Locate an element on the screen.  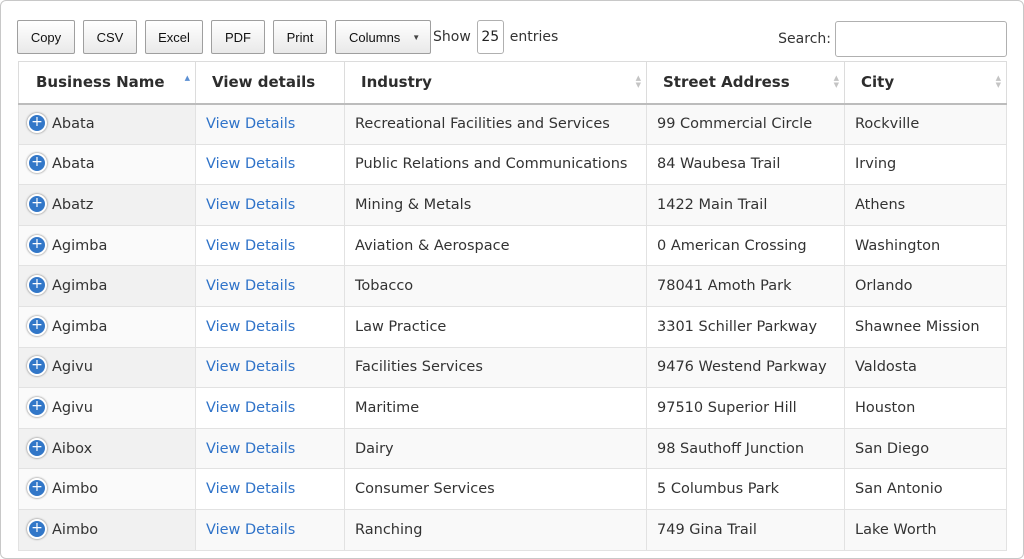
page-length-control: Show 25 entries is located at coordinates (495, 37).